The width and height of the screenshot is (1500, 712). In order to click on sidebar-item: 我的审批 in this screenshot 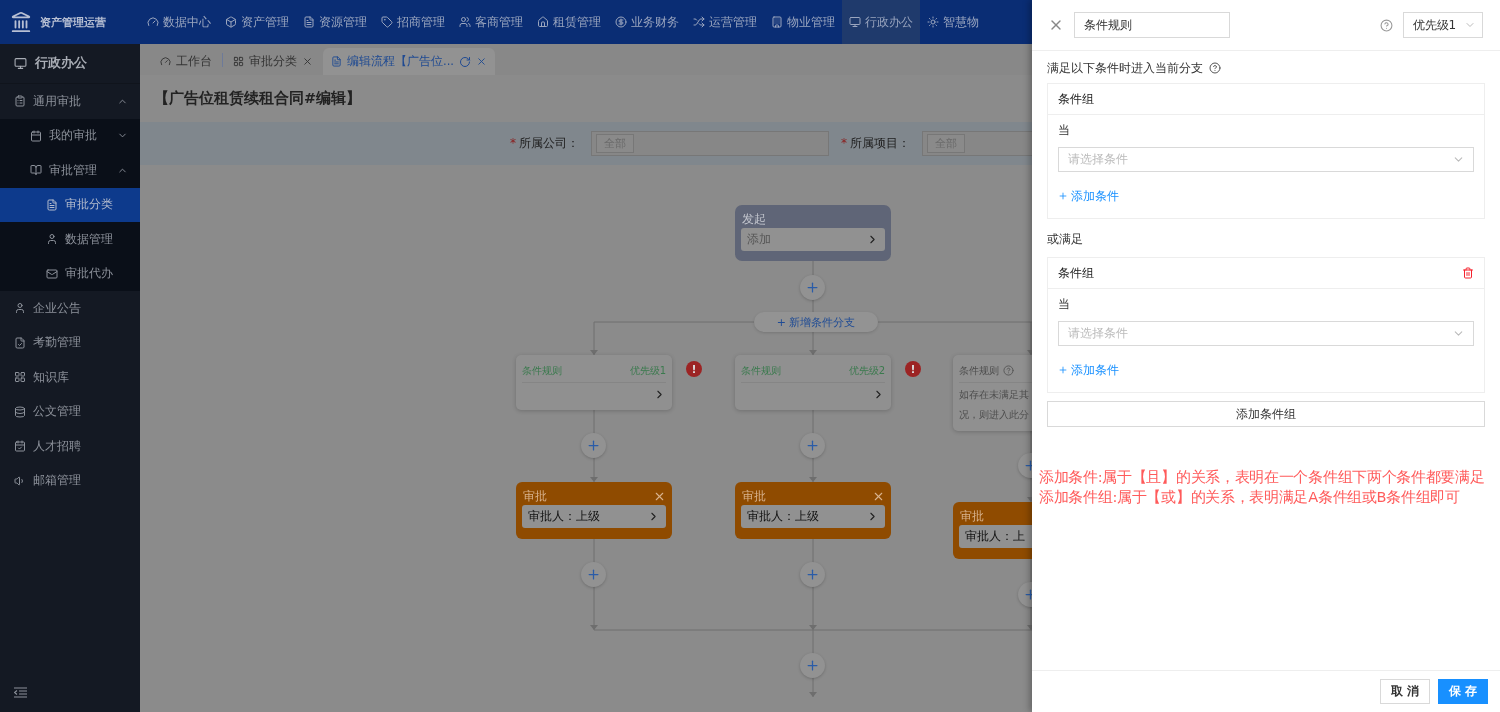, I will do `click(70, 135)`.